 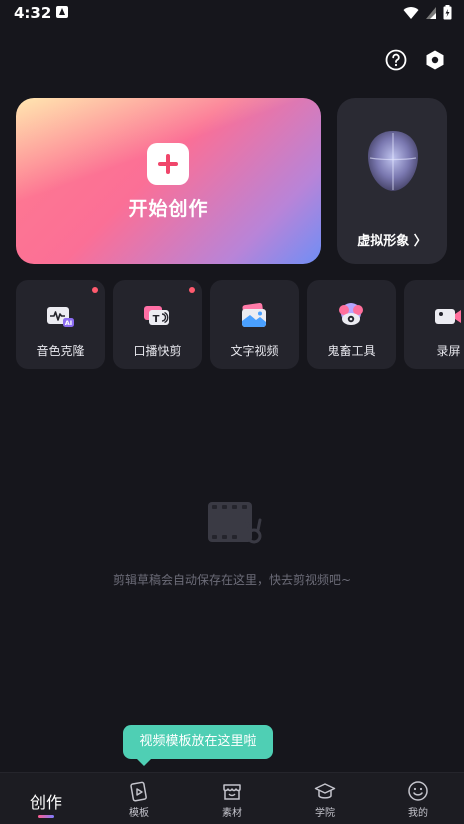 I want to click on empty-drafts-film-icon, so click(x=235, y=523).